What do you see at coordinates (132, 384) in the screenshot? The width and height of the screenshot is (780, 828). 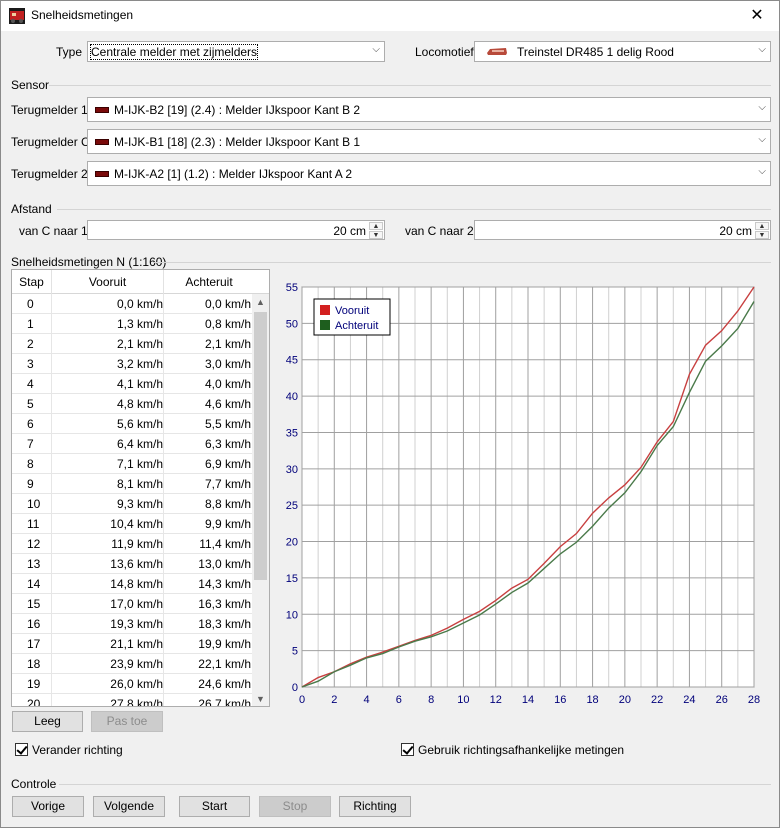 I see `table-row: 4 4,1 km/h 4,0 km/h` at bounding box center [132, 384].